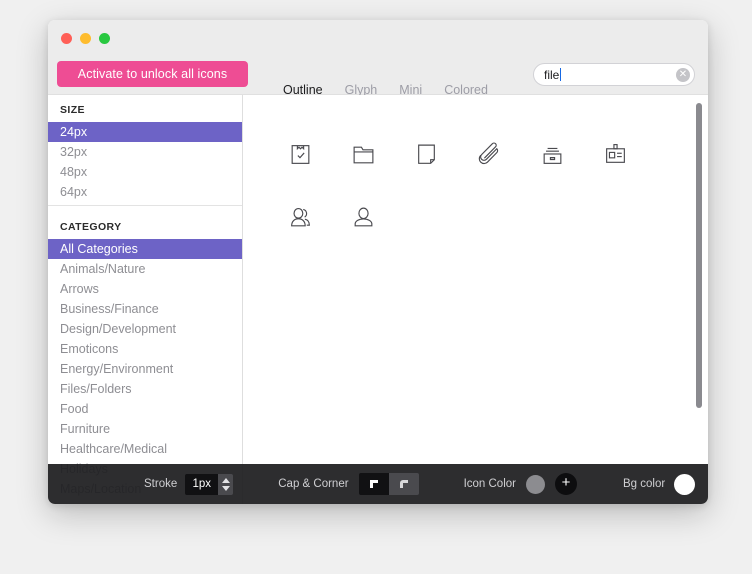  I want to click on stroke-control: Stroke 1px, so click(189, 484).